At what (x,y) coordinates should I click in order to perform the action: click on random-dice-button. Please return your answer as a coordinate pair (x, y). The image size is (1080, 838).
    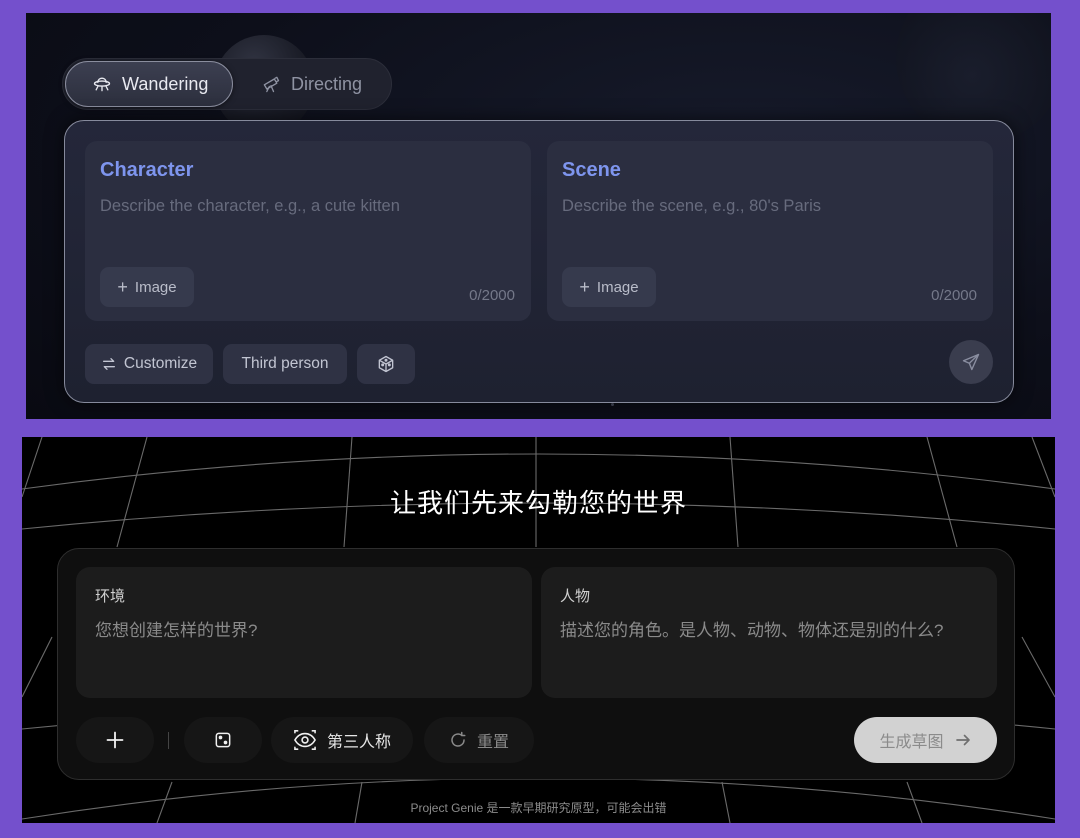
    Looking at the image, I should click on (386, 364).